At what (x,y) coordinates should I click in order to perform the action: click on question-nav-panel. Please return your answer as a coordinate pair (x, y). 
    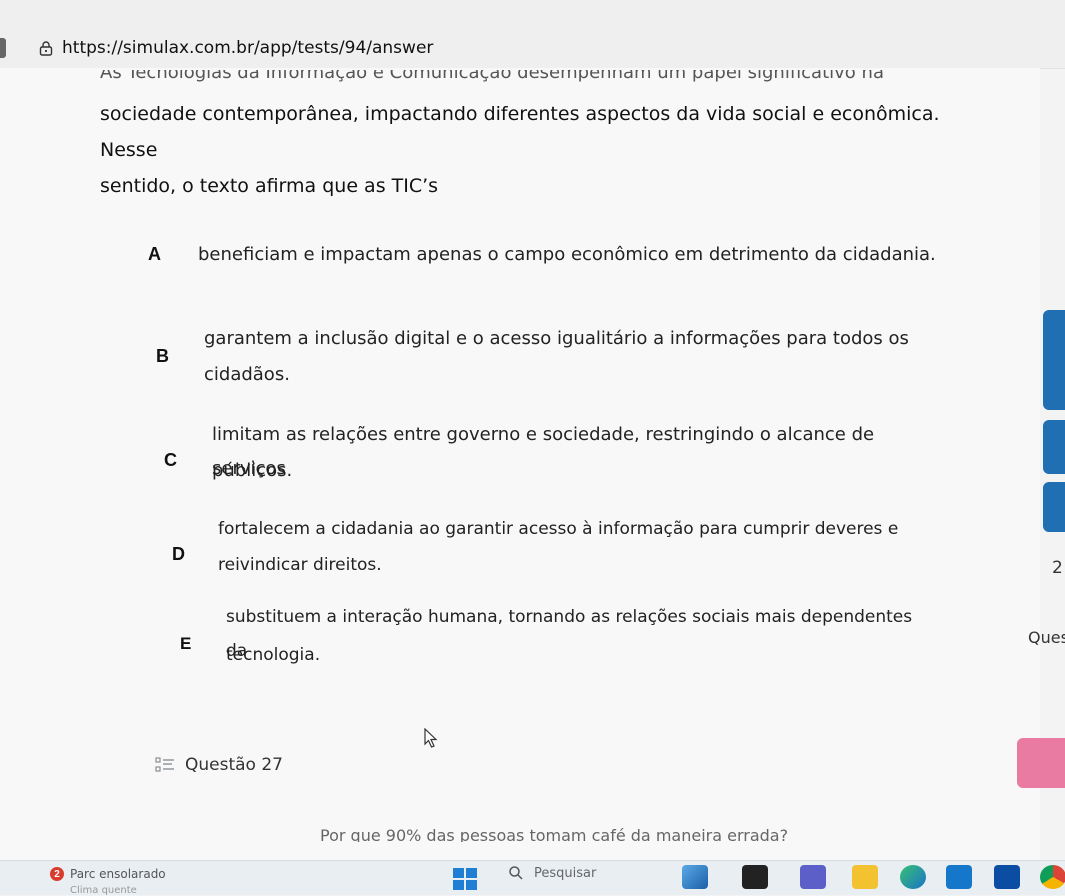
    Looking at the image, I should click on (1041, 430).